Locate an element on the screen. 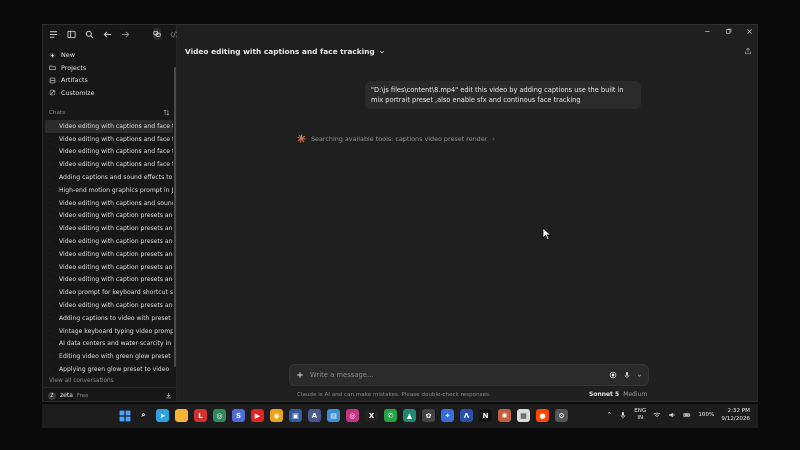 The height and width of the screenshot is (450, 800). chat-list-item: · Applying green glow preset to video is located at coordinates (109, 369).